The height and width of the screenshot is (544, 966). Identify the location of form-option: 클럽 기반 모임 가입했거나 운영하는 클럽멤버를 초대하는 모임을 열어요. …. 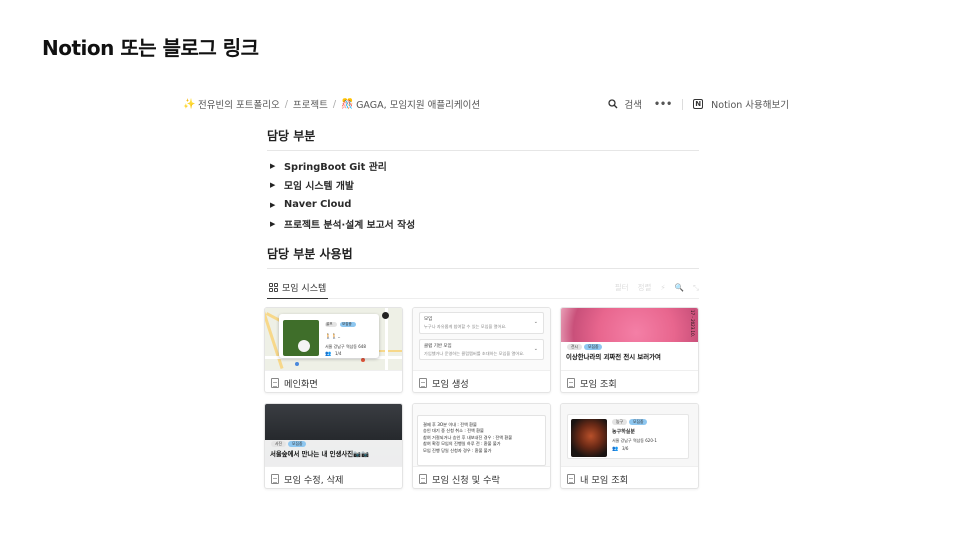
(481, 349).